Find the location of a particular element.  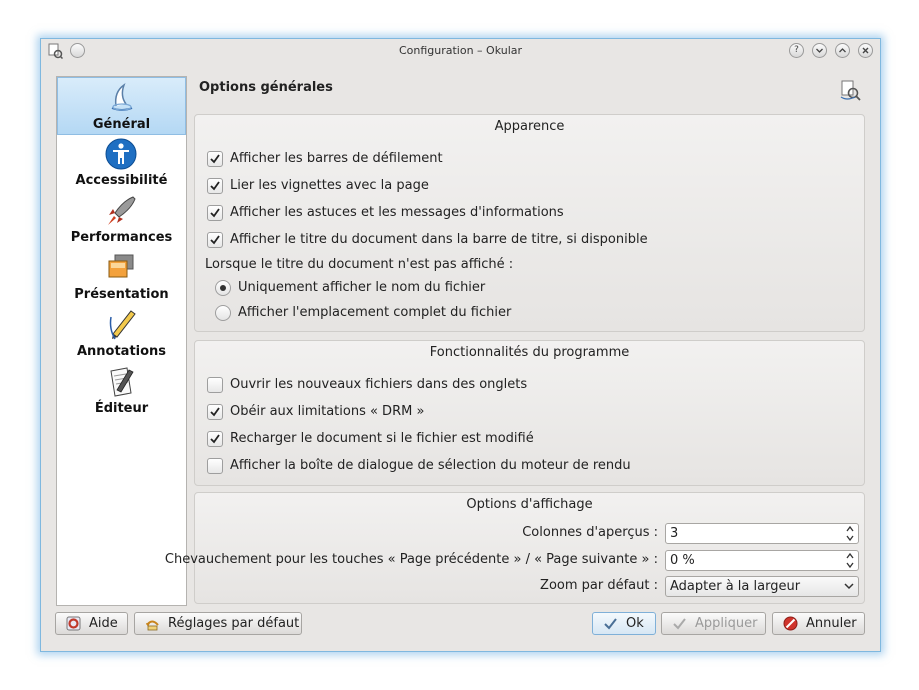

ok-button: Ok is located at coordinates (624, 623).